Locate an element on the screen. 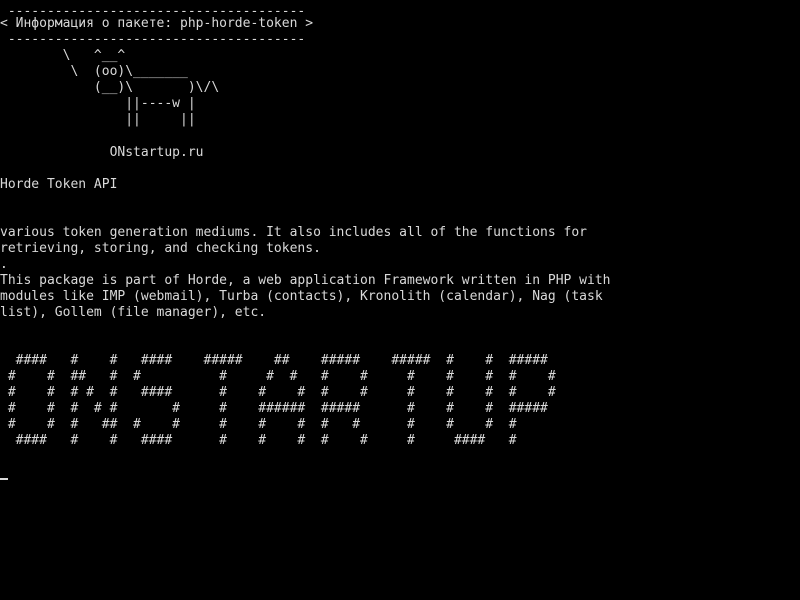  banner-line: # # # # # # # ###### ##### # # # ##### is located at coordinates (274, 408).